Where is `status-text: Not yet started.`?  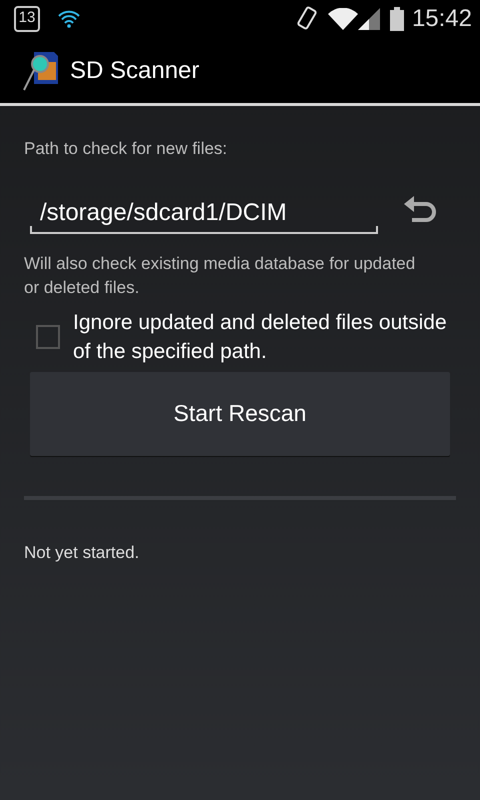 status-text: Not yet started. is located at coordinates (82, 553).